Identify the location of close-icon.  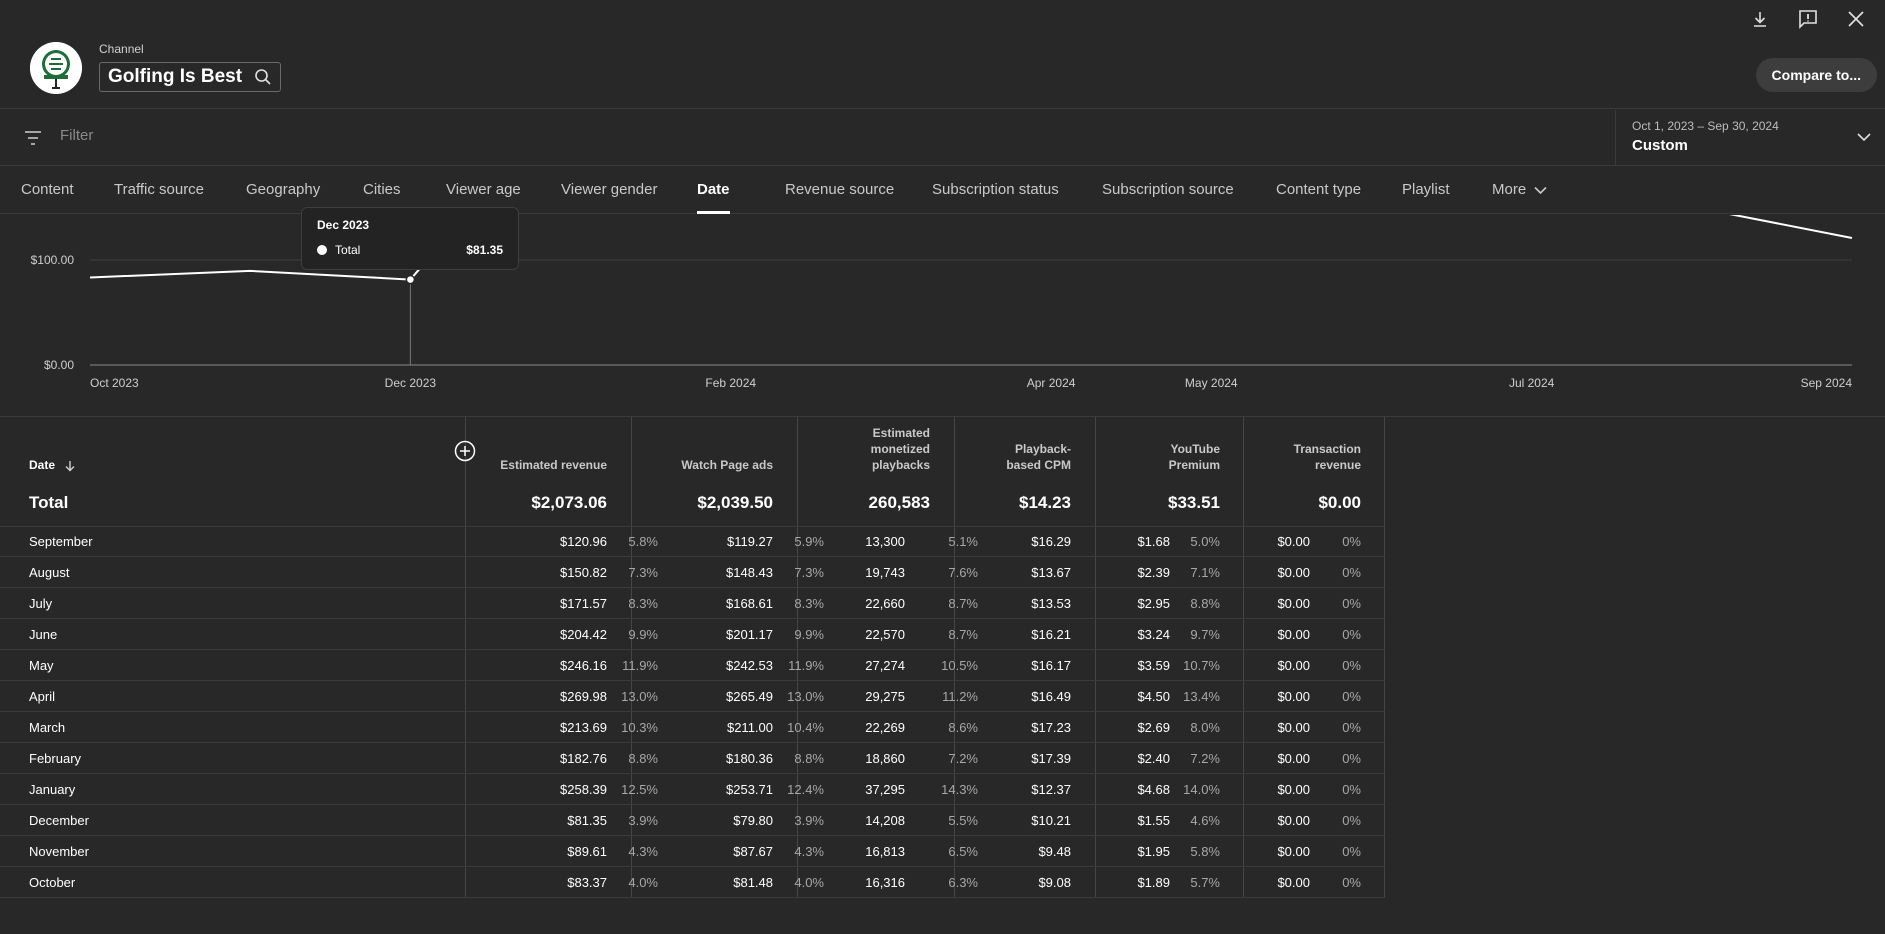
(1856, 19).